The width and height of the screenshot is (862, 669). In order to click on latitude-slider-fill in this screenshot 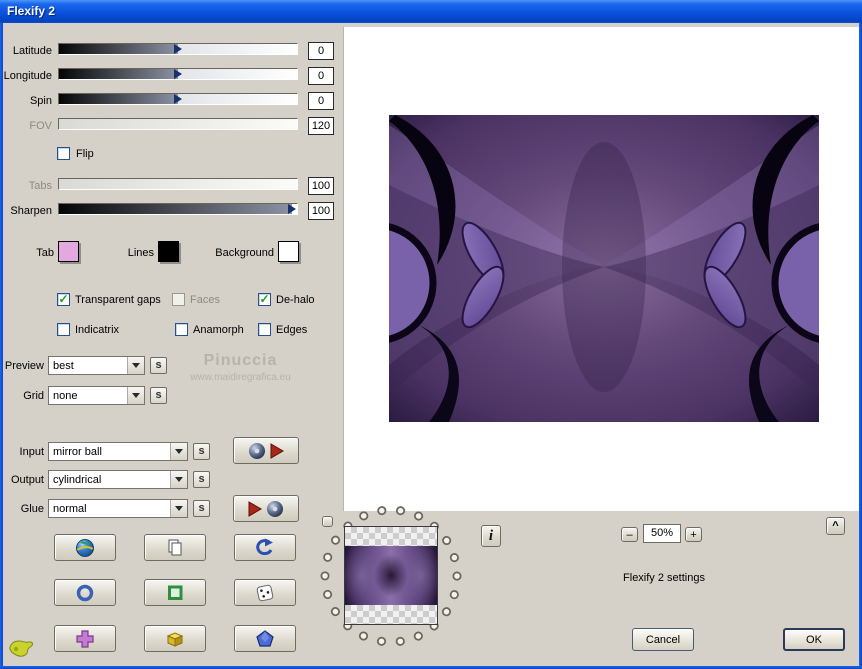, I will do `click(118, 49)`.